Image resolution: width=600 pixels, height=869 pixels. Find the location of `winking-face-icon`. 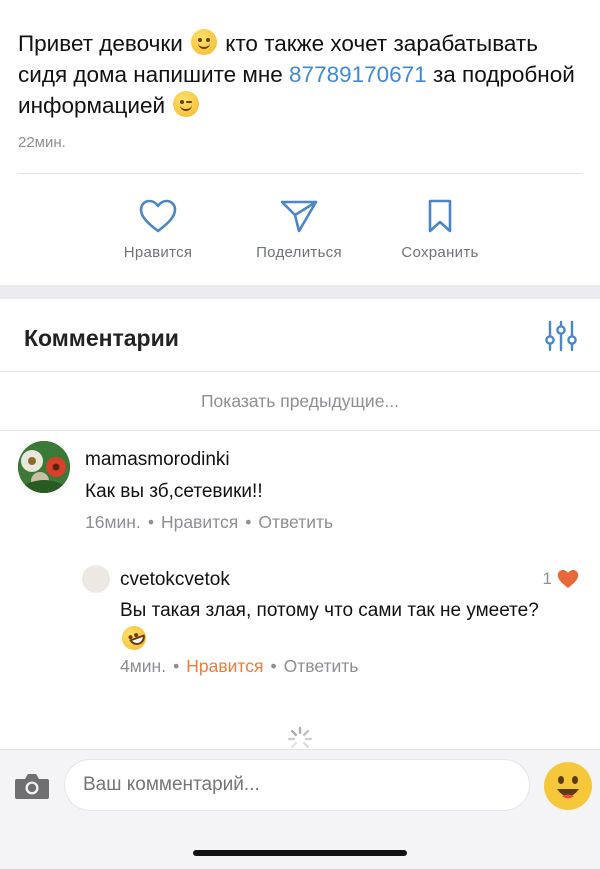

winking-face-icon is located at coordinates (186, 104).